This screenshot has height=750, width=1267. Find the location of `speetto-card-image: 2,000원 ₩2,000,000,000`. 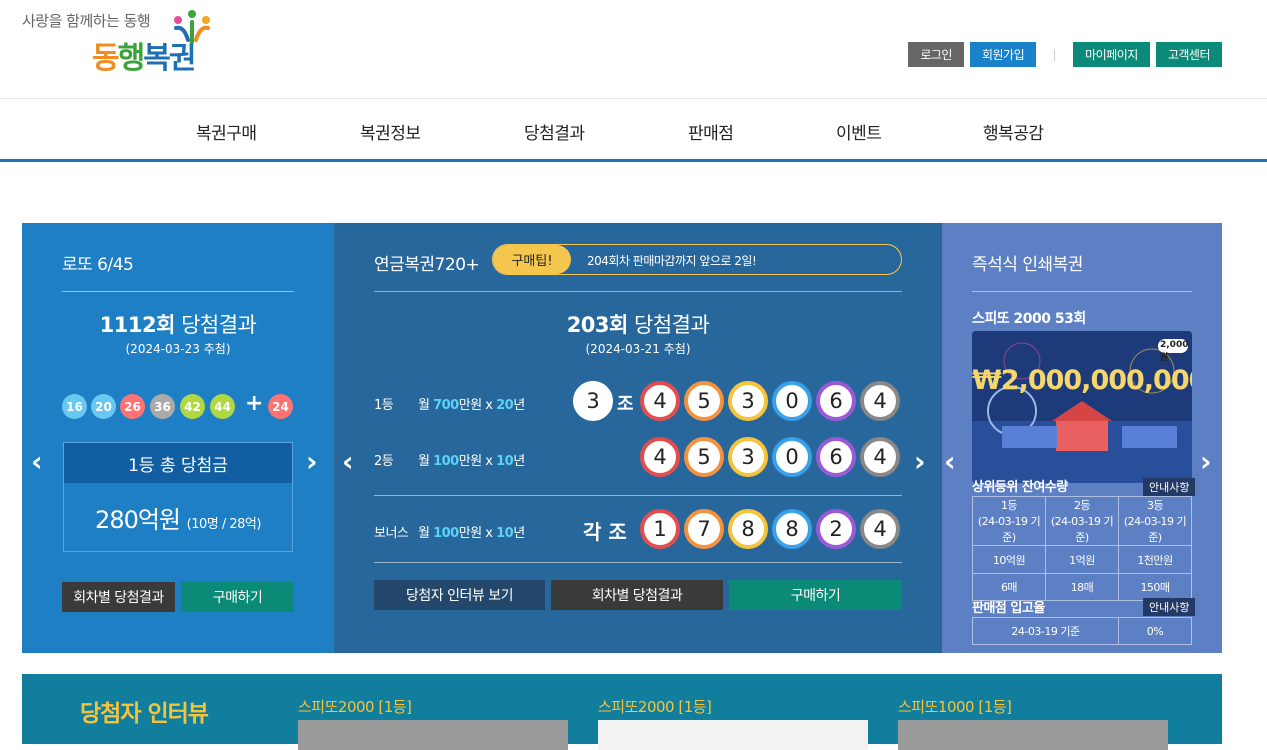

speetto-card-image: 2,000원 ₩2,000,000,000 is located at coordinates (1082, 407).